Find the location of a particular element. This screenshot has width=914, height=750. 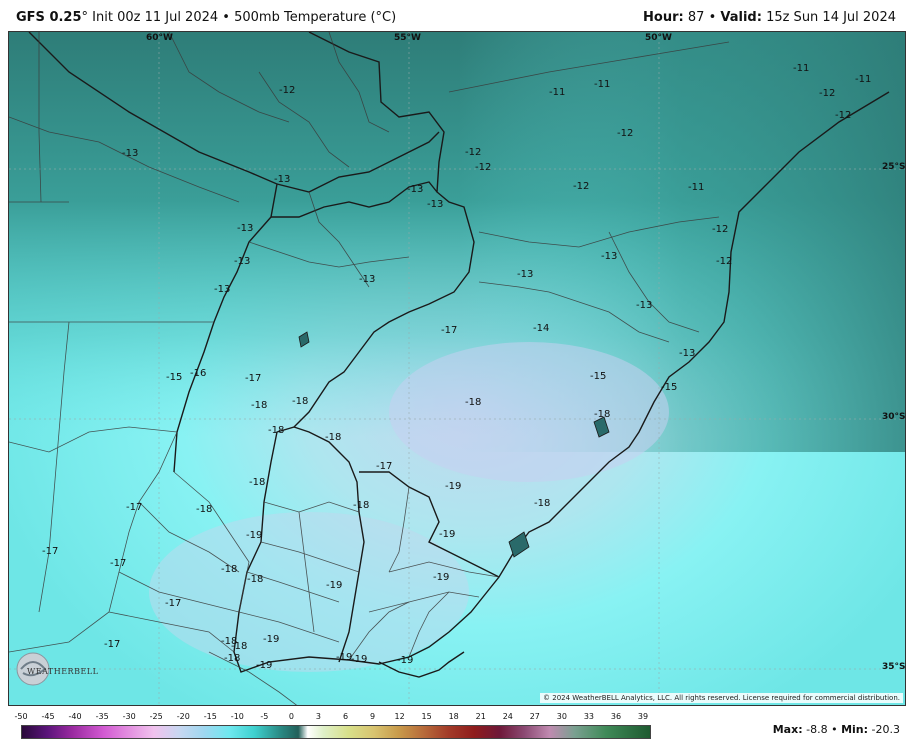

max-min-readout: Max: -8.8 • Min: -20.3 is located at coordinates (836, 729).